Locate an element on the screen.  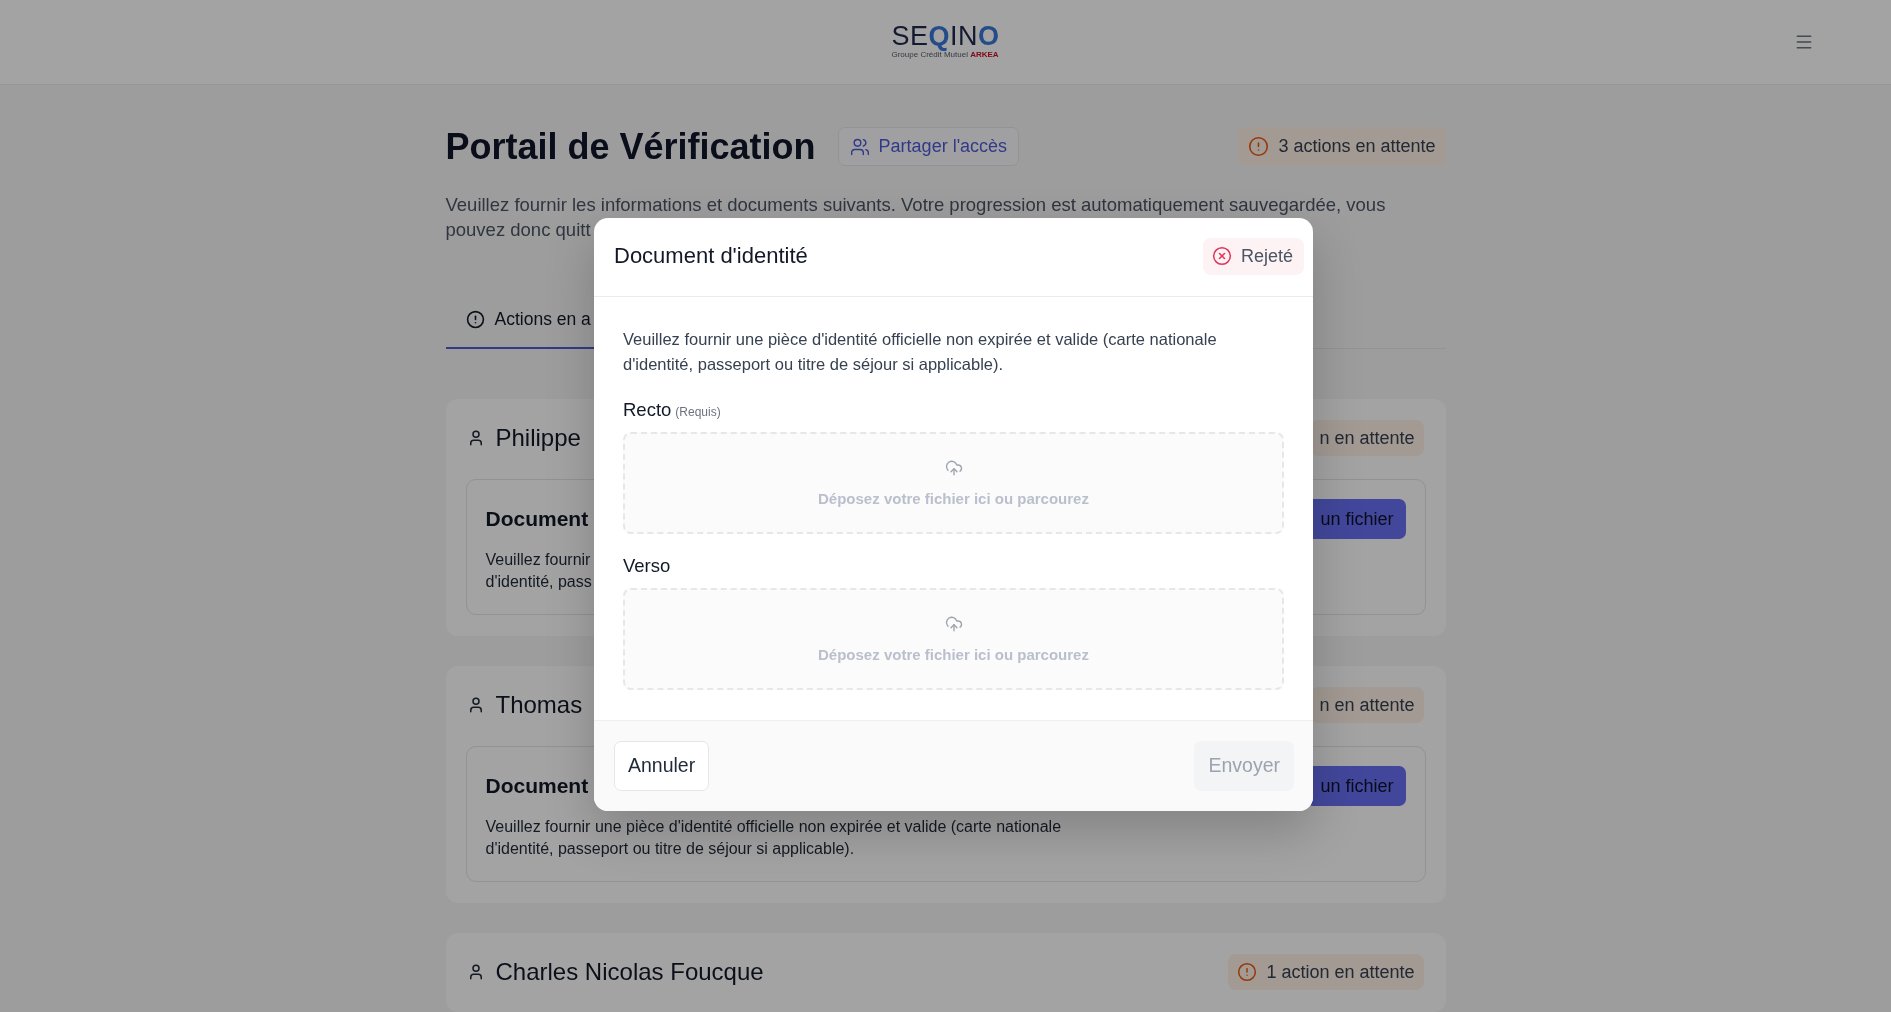
person-name: Charles Nicolas Foucque is located at coordinates (629, 972).